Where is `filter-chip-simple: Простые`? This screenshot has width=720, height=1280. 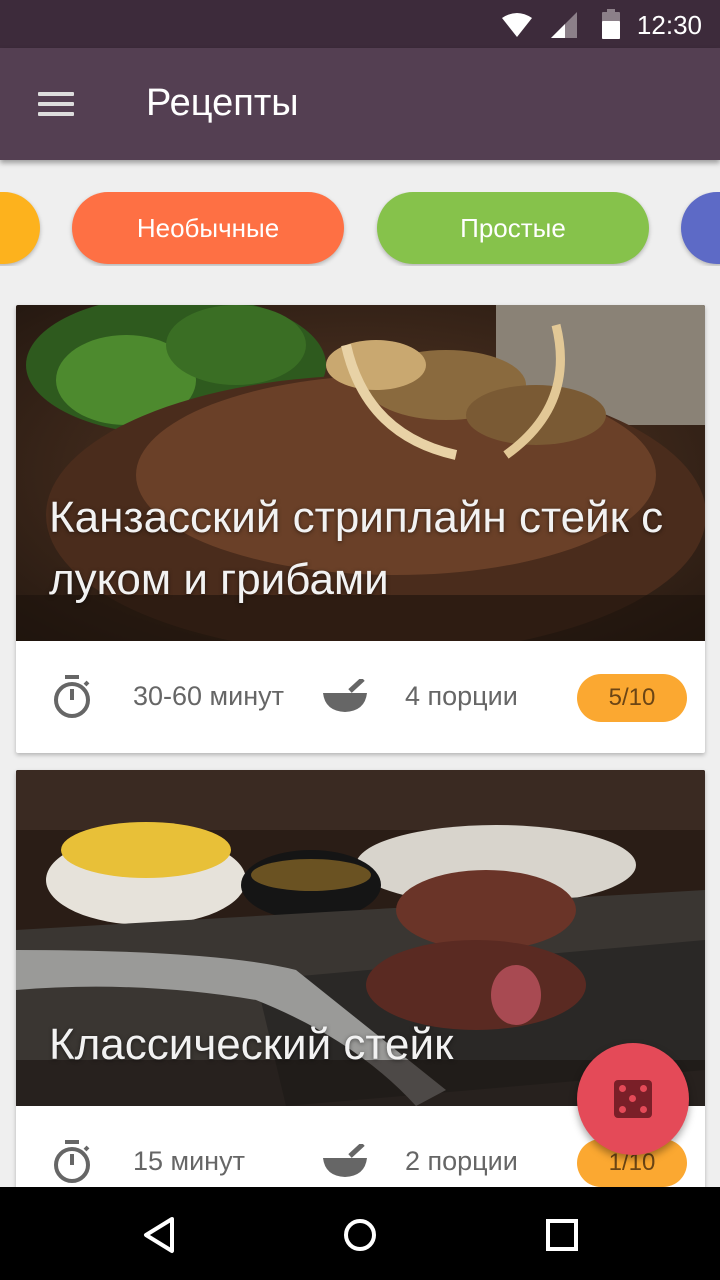 filter-chip-simple: Простые is located at coordinates (513, 228).